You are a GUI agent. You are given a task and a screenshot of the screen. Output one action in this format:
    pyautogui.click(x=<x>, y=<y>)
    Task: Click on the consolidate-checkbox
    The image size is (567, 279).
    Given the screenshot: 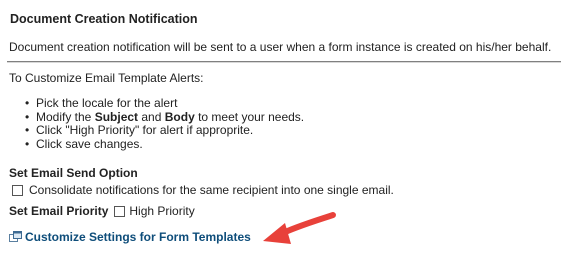 What is the action you would take?
    pyautogui.click(x=17, y=190)
    